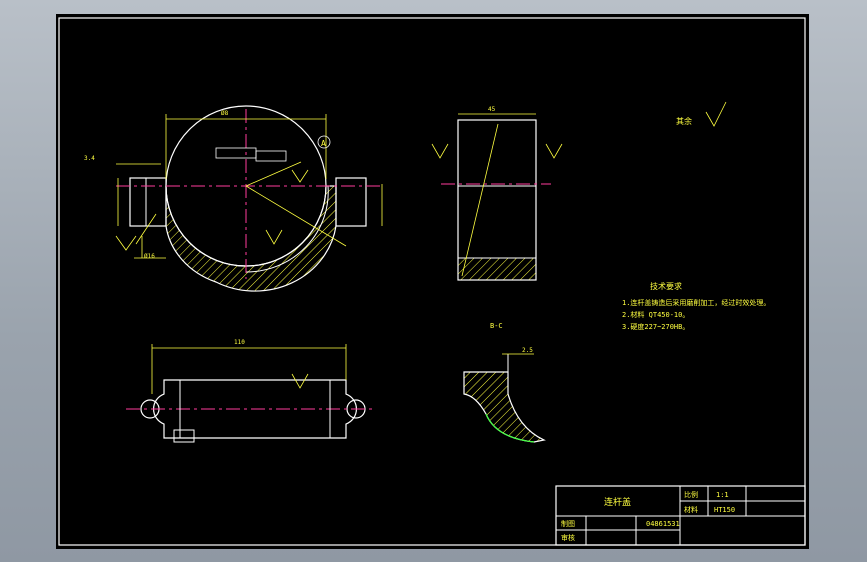  Describe the element at coordinates (492, 109) in the screenshot. I see `dim-width-label: 45` at that location.